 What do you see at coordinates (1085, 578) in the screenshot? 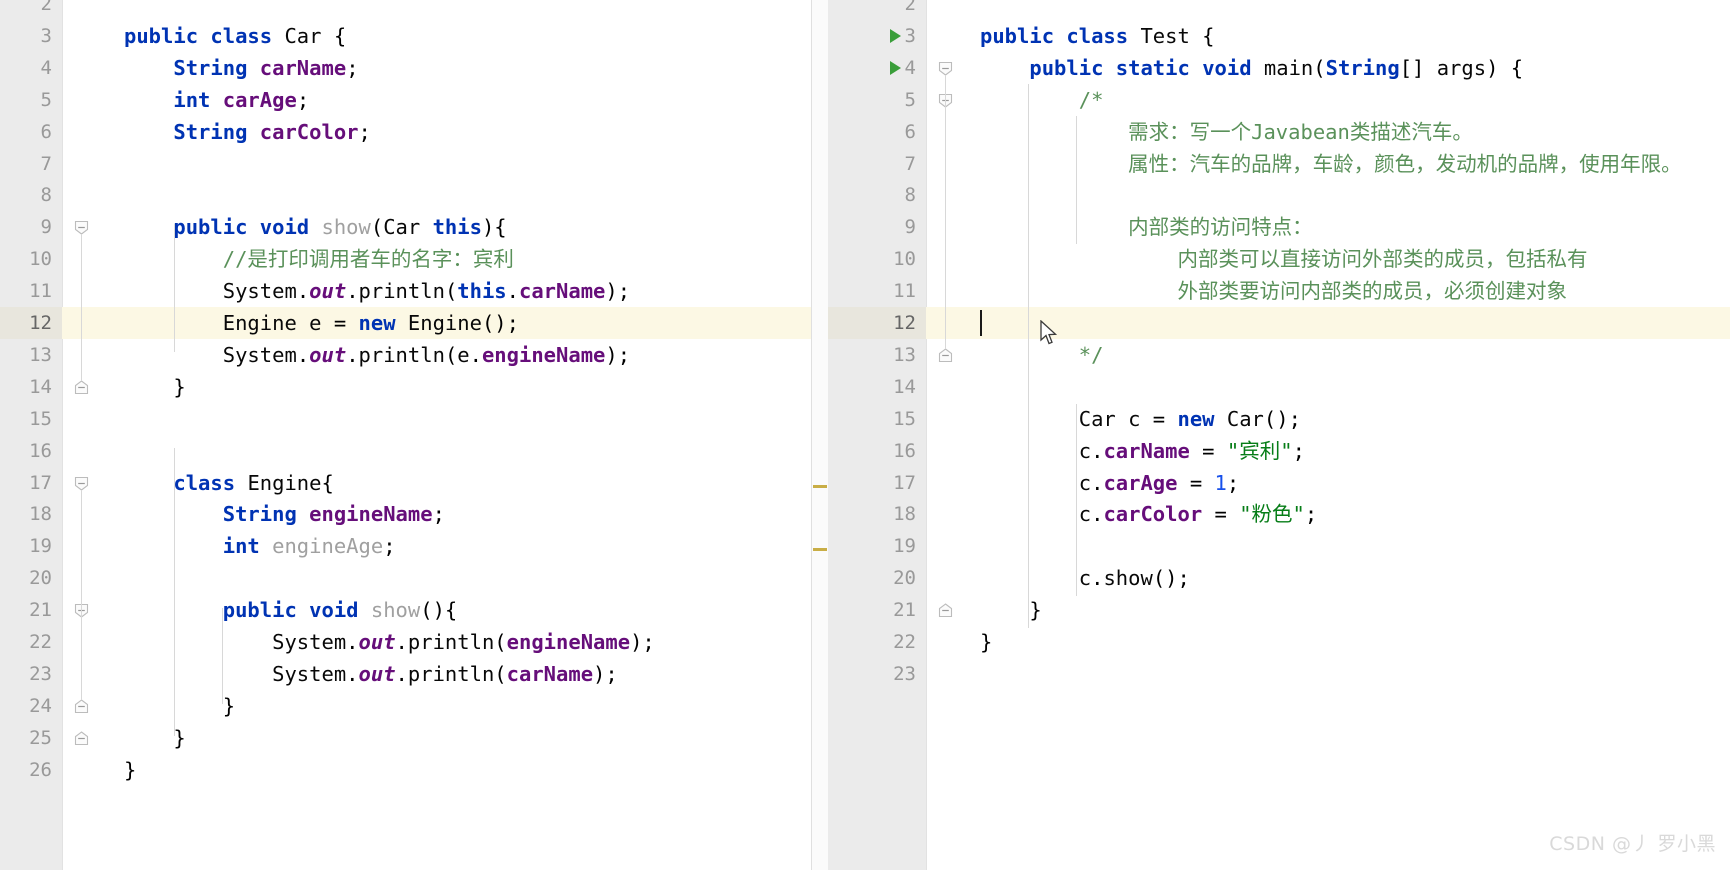
I see `code-line: c.show();` at bounding box center [1085, 578].